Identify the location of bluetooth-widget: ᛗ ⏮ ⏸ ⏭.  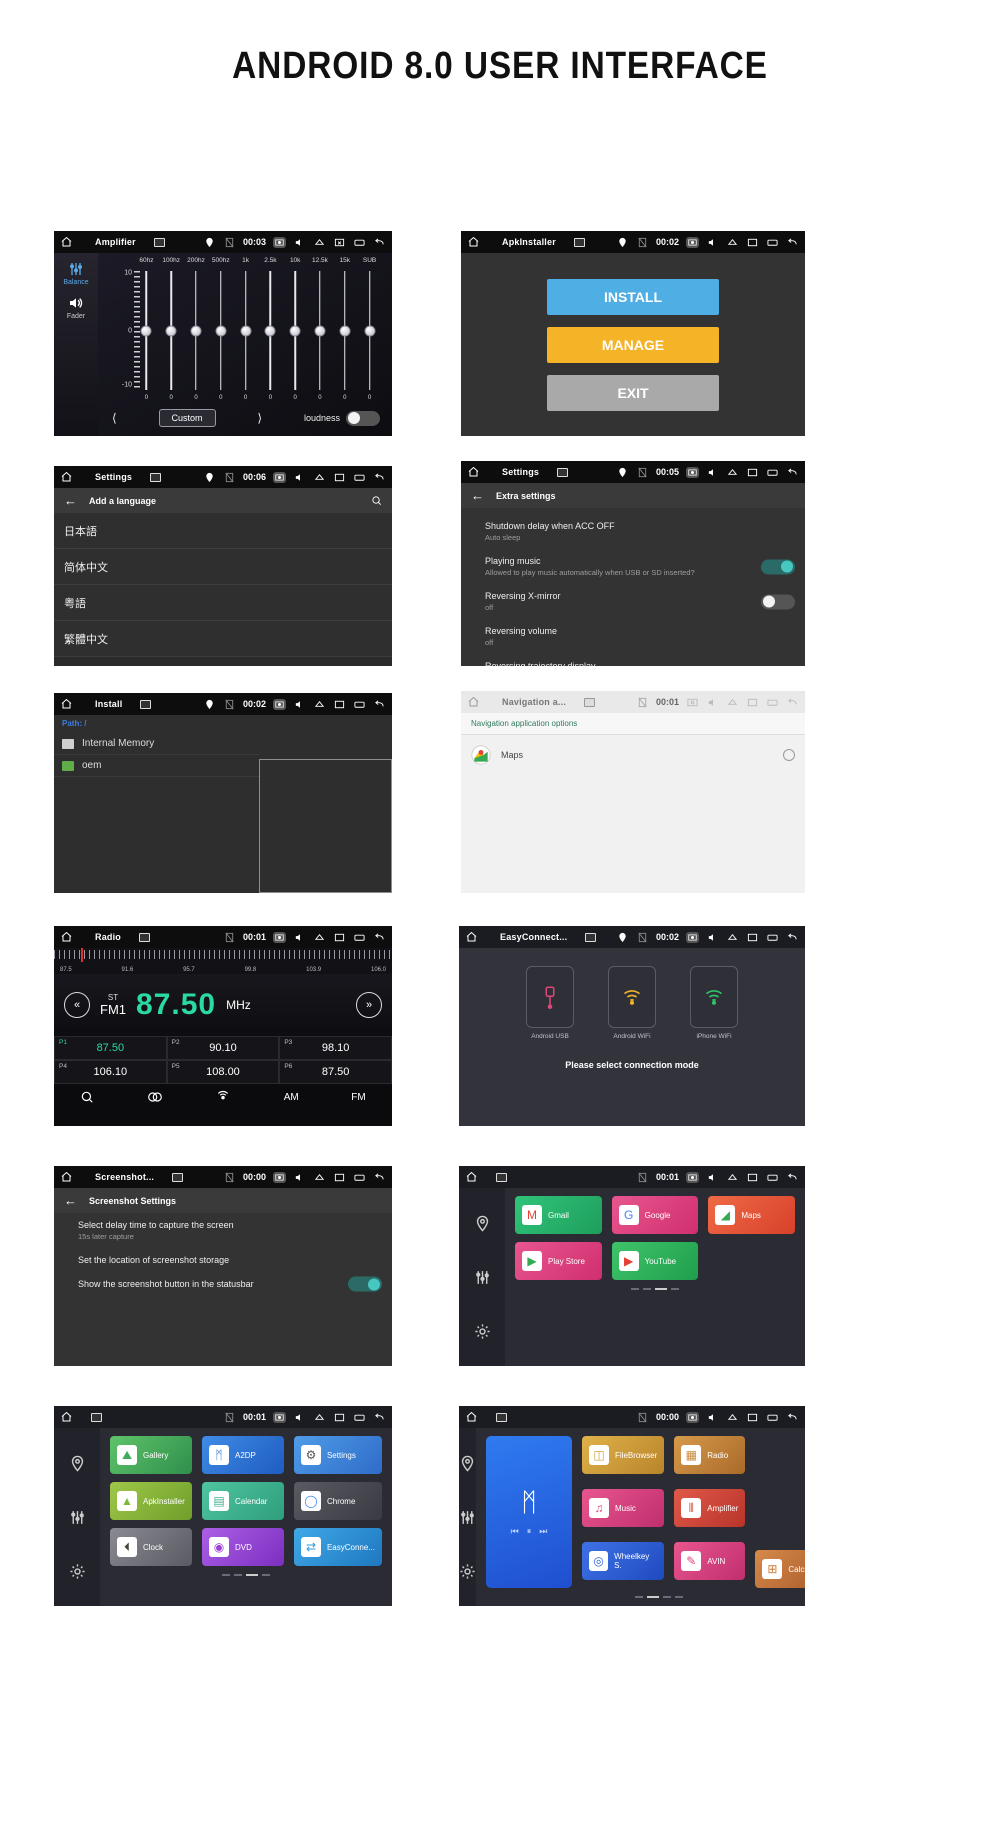
(529, 1512).